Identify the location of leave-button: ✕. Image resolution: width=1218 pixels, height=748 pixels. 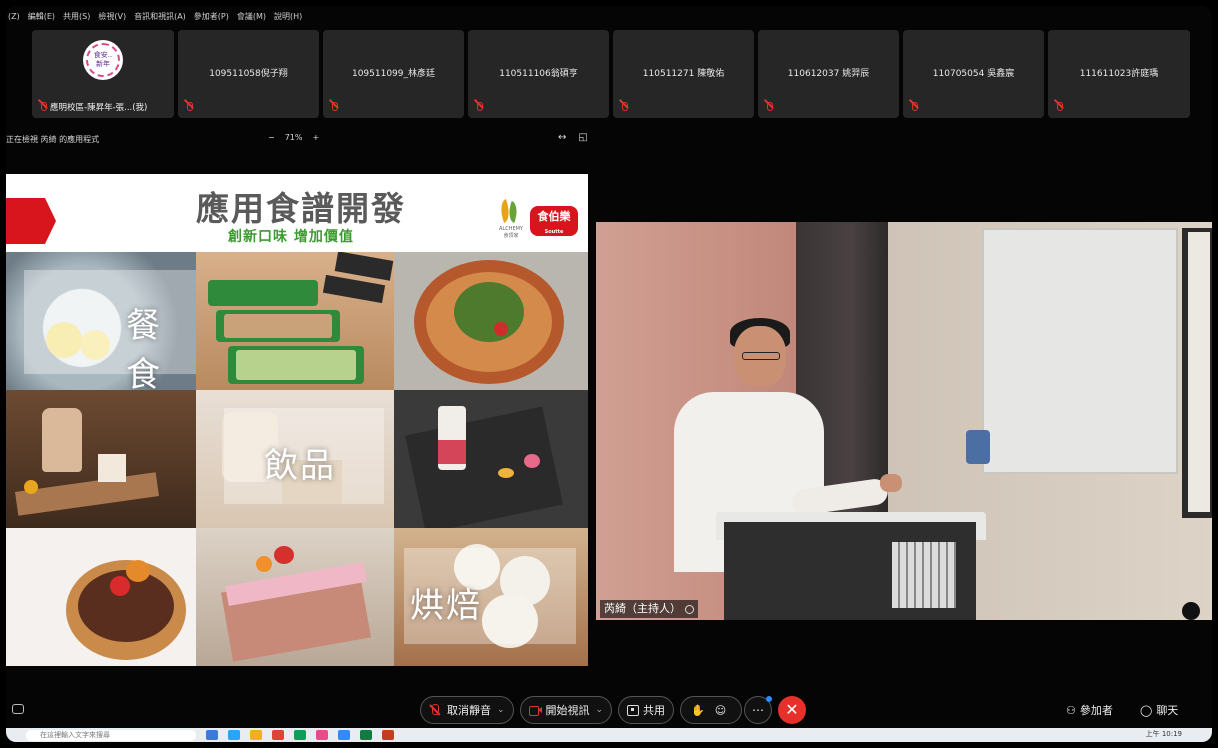
(792, 710).